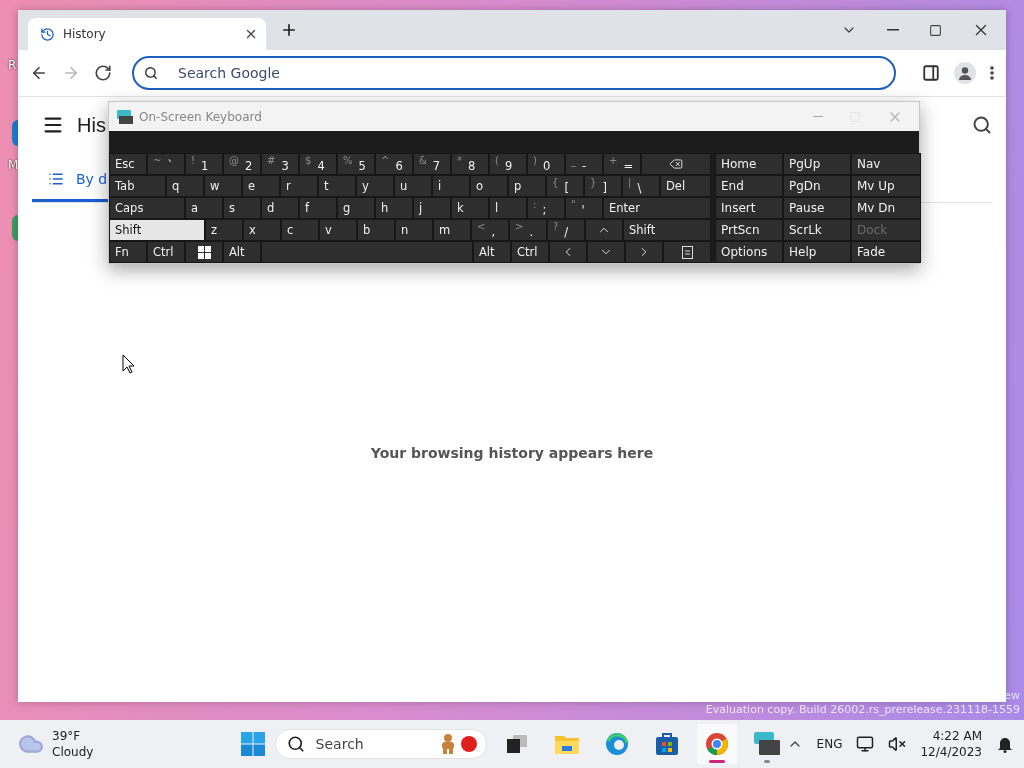 The width and height of the screenshot is (1024, 768). Describe the element at coordinates (951, 744) in the screenshot. I see `clock: 4:22 AM 12/4/2023` at that location.